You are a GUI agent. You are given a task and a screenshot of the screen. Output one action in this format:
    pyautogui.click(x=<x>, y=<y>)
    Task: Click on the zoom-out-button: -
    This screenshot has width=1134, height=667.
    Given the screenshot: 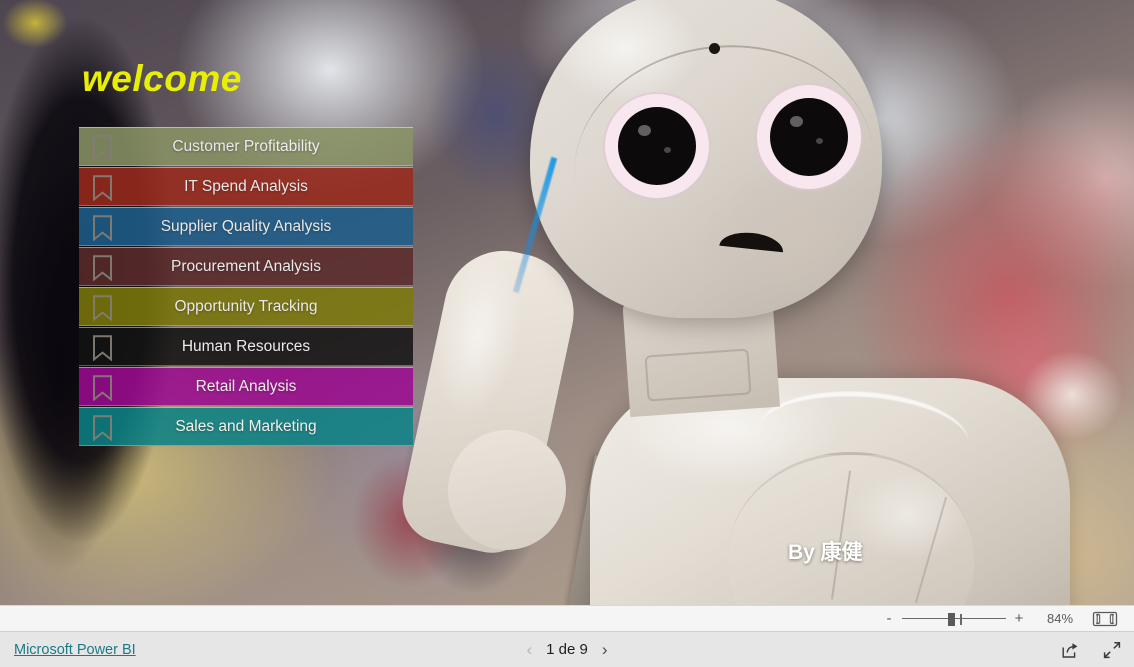 What is the action you would take?
    pyautogui.click(x=889, y=618)
    